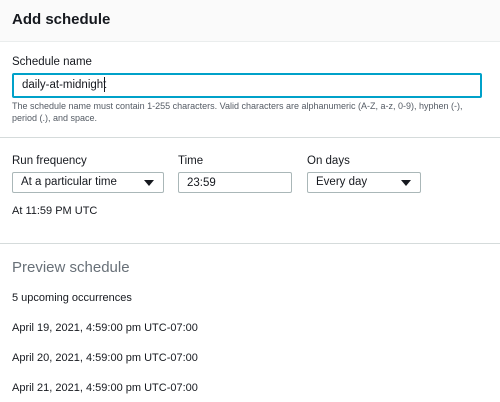 The height and width of the screenshot is (402, 500). I want to click on time-label: Time, so click(191, 161).